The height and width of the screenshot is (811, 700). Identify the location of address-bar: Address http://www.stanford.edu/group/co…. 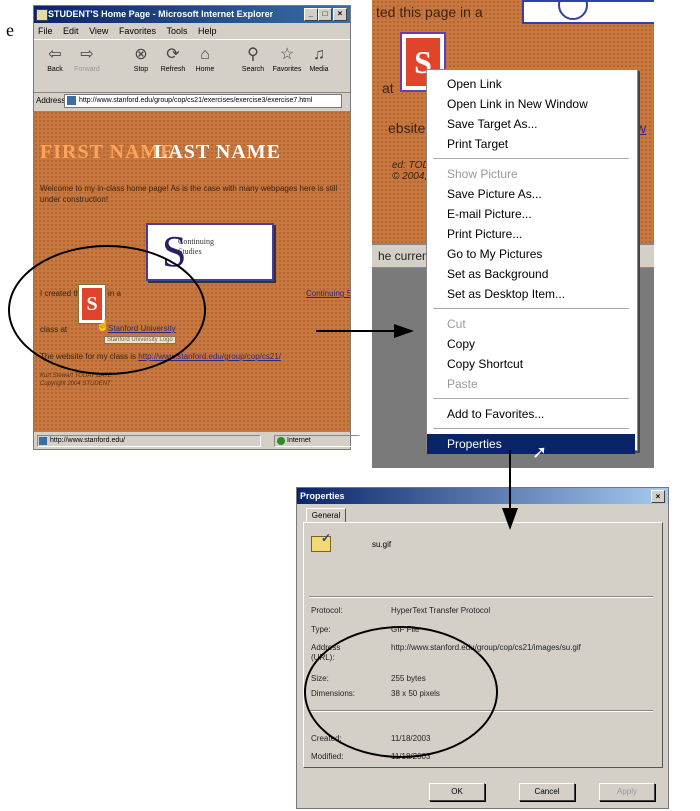
(192, 101).